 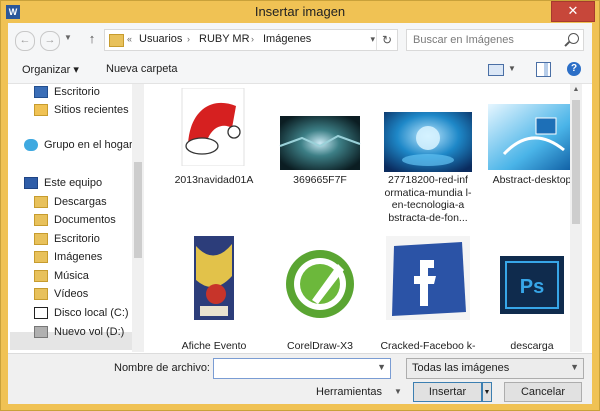 What do you see at coordinates (142, 69) in the screenshot?
I see `new-folder-button: Nueva carpeta` at bounding box center [142, 69].